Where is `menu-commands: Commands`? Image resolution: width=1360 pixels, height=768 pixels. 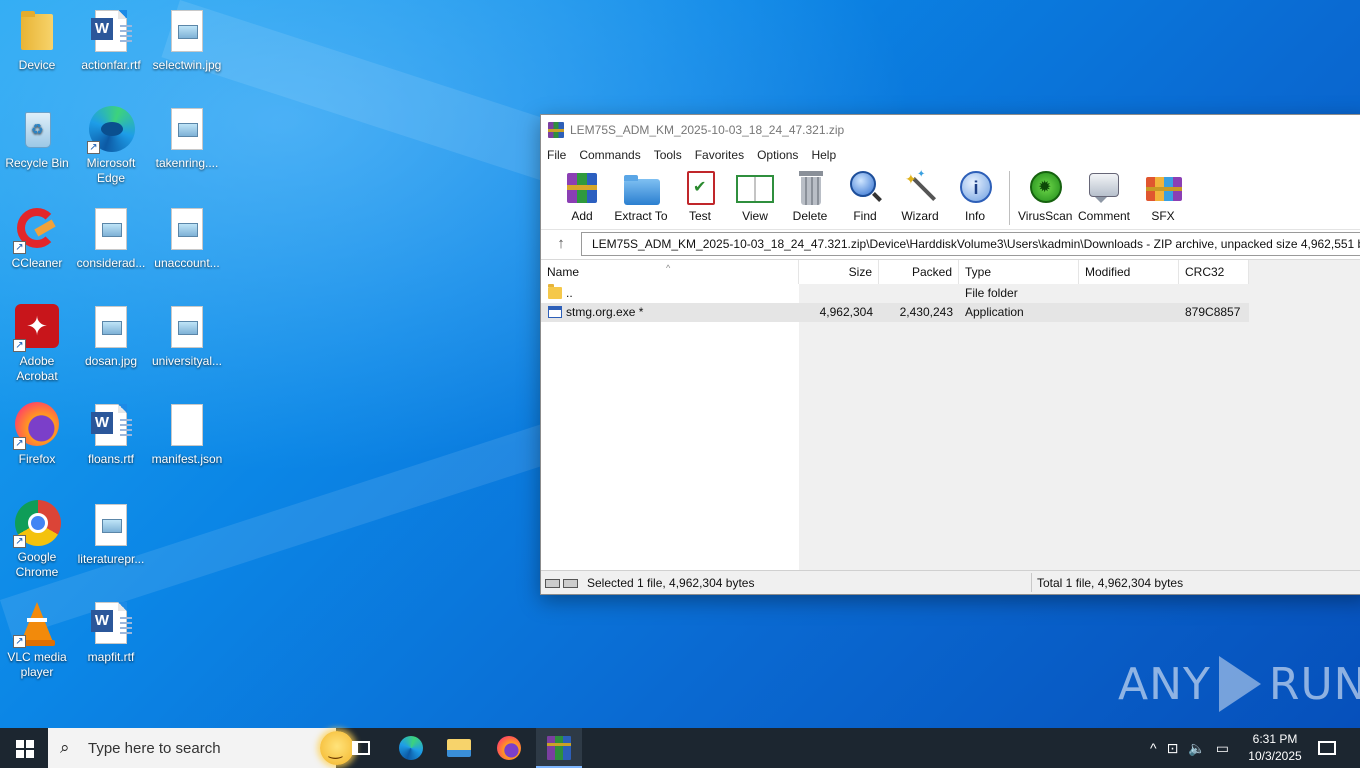
menu-commands: Commands is located at coordinates (609, 155).